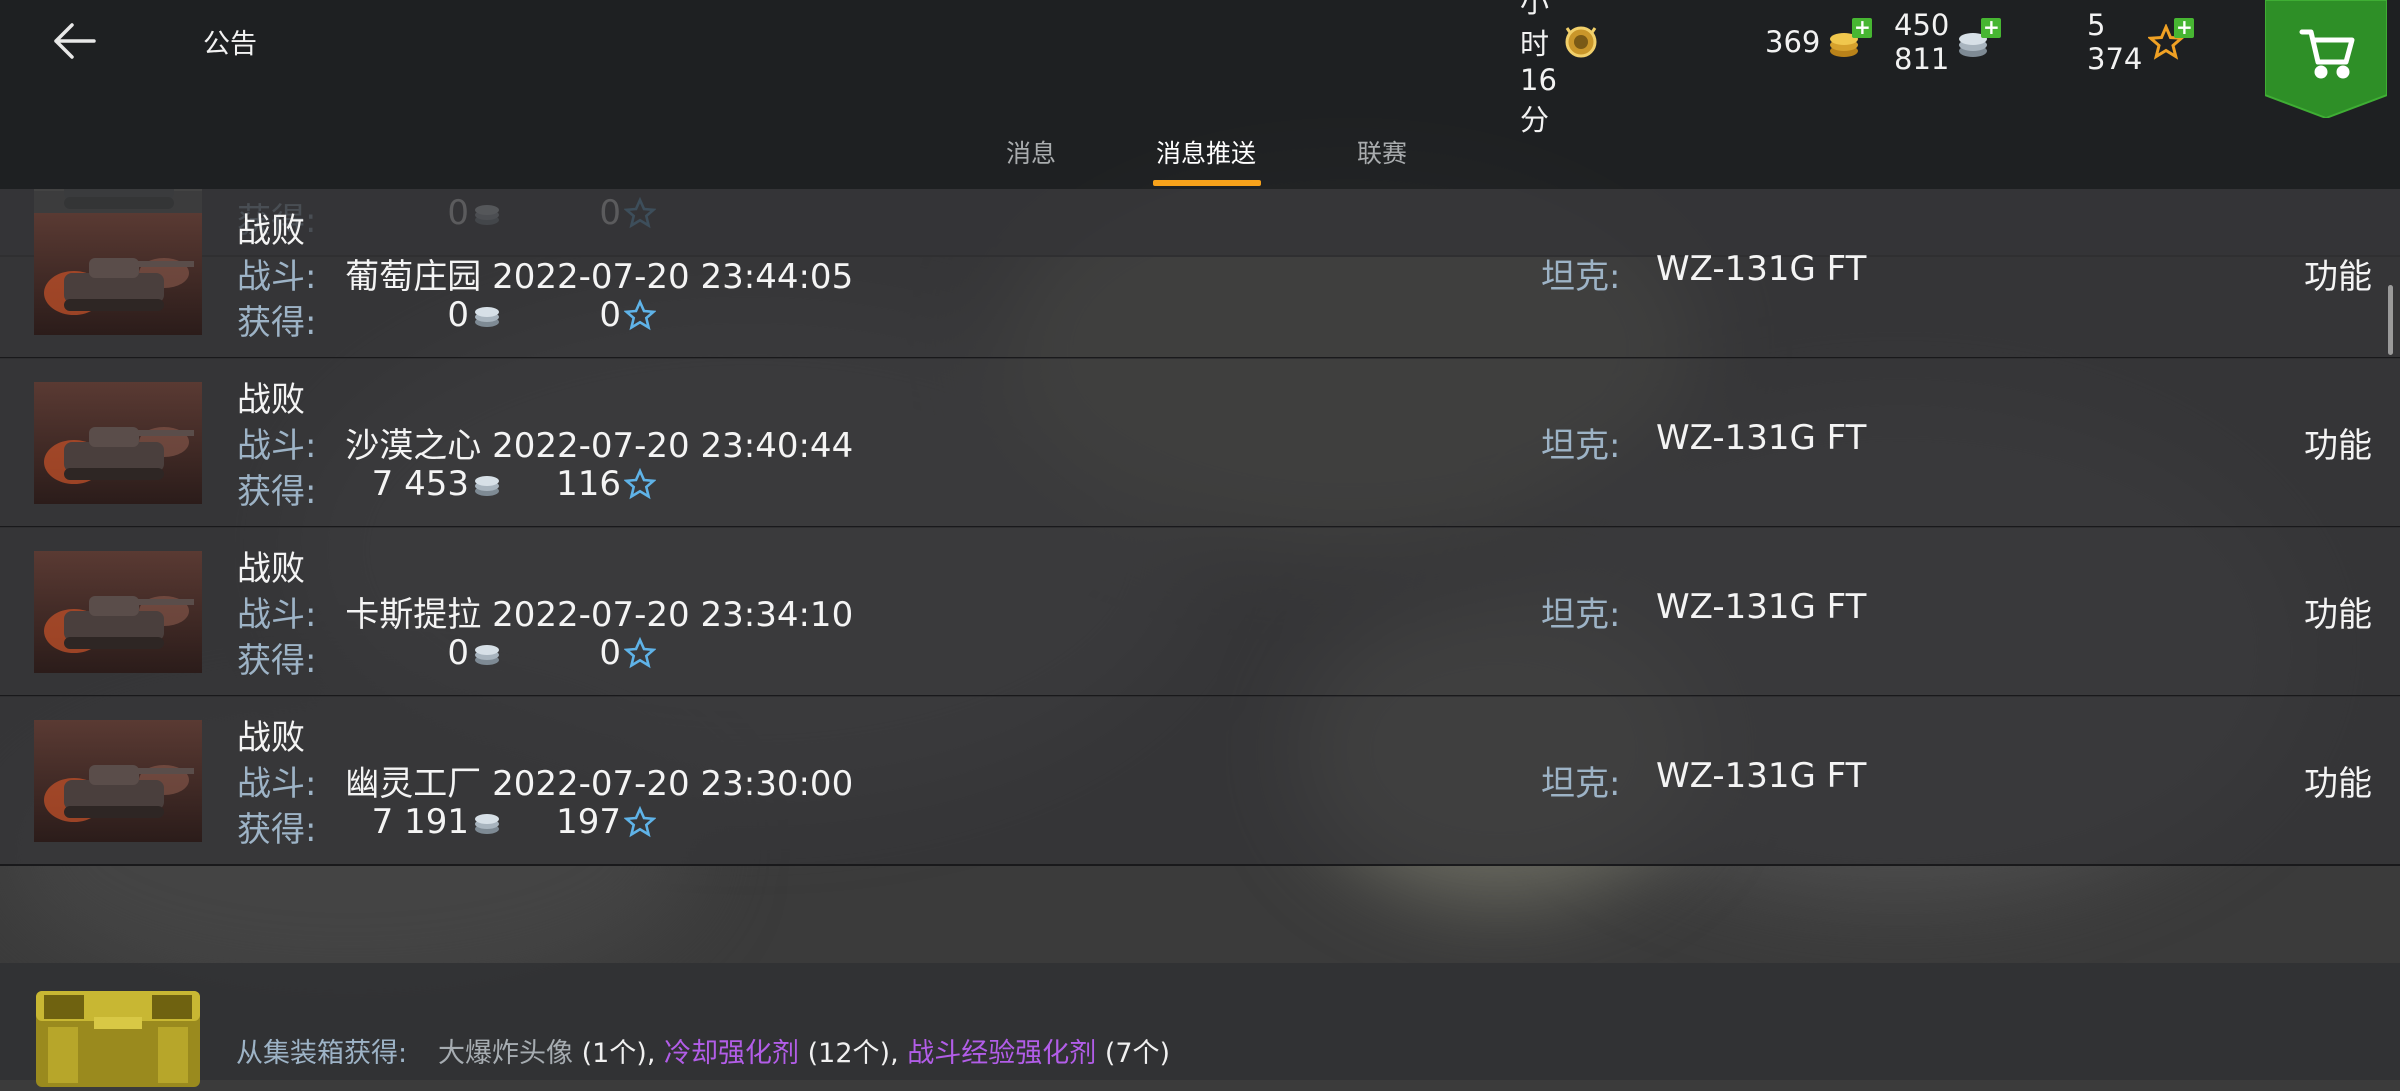 Image resolution: width=2400 pixels, height=1091 pixels. What do you see at coordinates (1922, 42) in the screenshot?
I see `silver-amount: 450 811` at bounding box center [1922, 42].